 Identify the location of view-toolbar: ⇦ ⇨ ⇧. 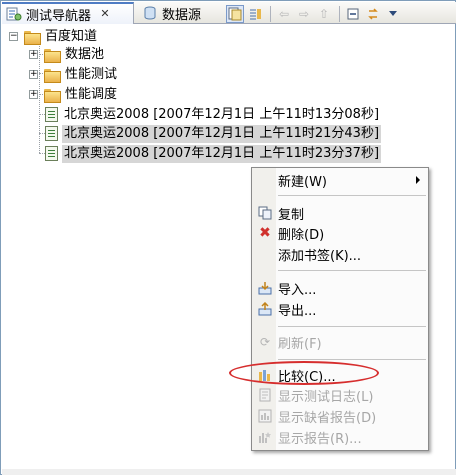
(315, 14).